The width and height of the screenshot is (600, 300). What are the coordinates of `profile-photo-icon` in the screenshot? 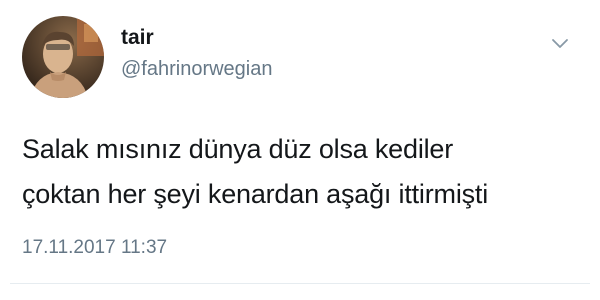 It's located at (63, 57).